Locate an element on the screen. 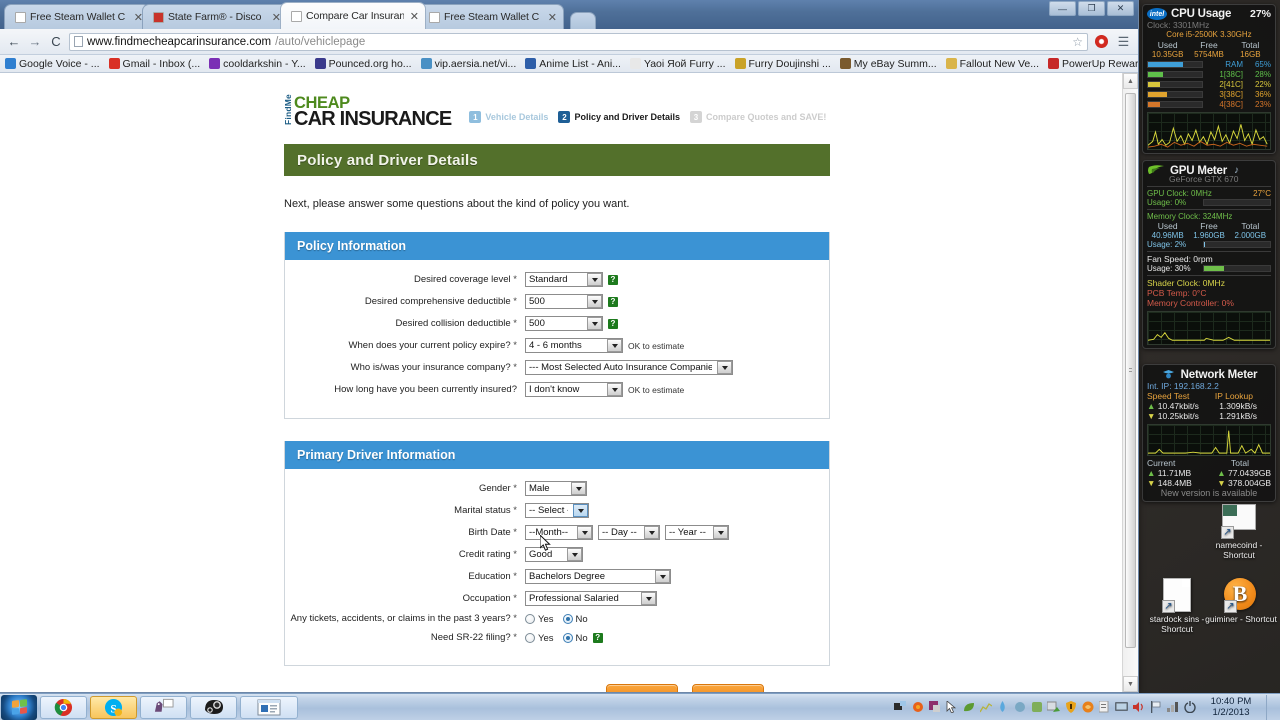  desktop-icon-guiminer: B ↗ guiminer - Shortcut is located at coordinates (1241, 601).